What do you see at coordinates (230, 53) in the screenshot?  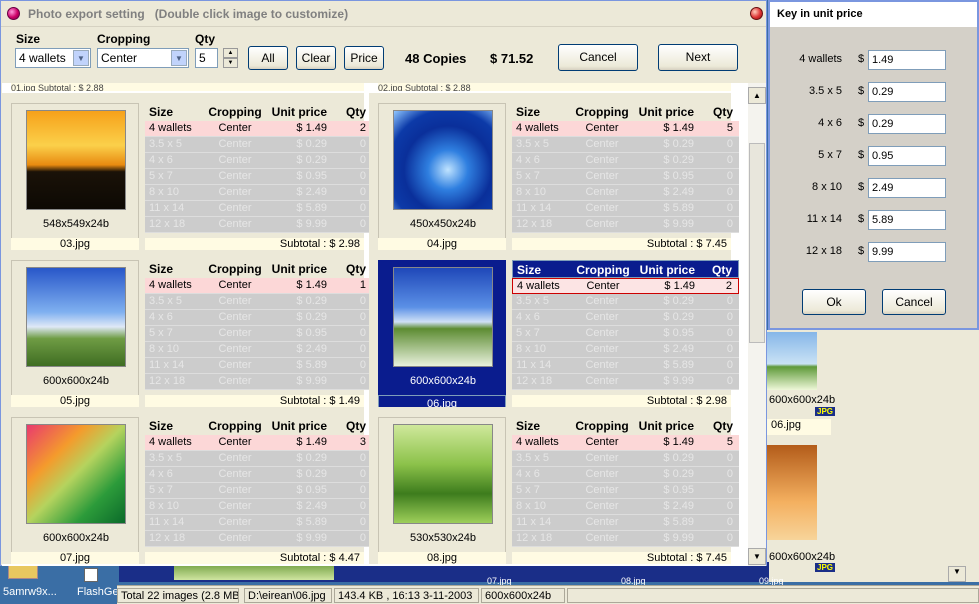 I see `spin-up-icon: ▲` at bounding box center [230, 53].